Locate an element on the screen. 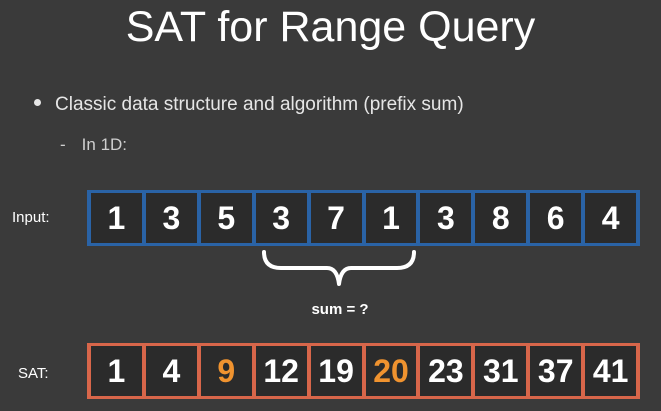 The width and height of the screenshot is (661, 411). bullet-dot-icon is located at coordinates (37, 103).